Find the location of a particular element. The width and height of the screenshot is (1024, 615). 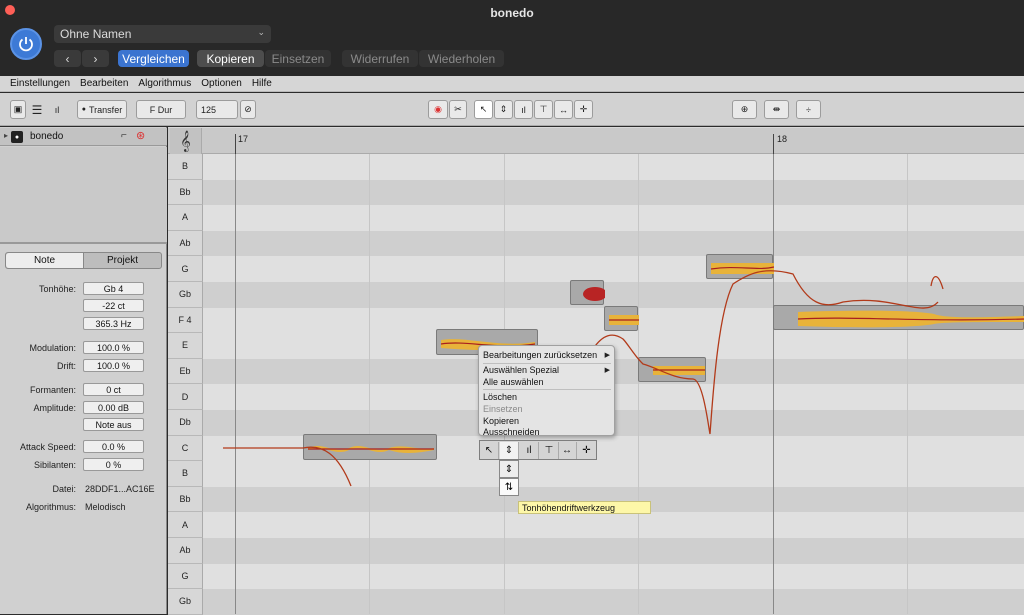

menu-help: Hilfe is located at coordinates (262, 83).